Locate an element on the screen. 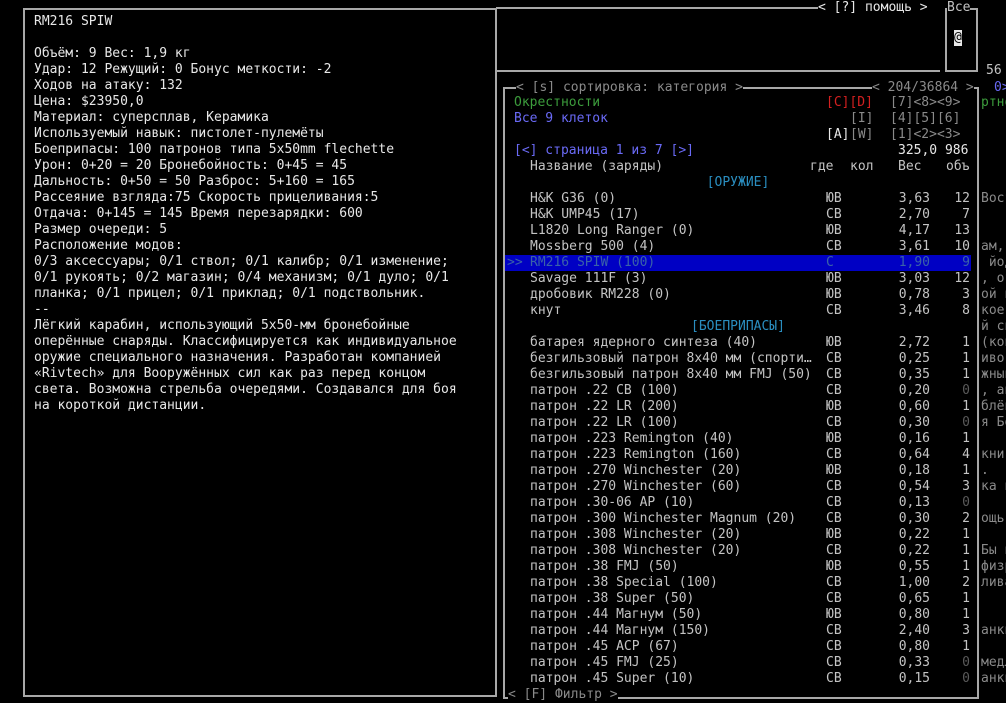  item-volume: 10 is located at coordinates (962, 246).